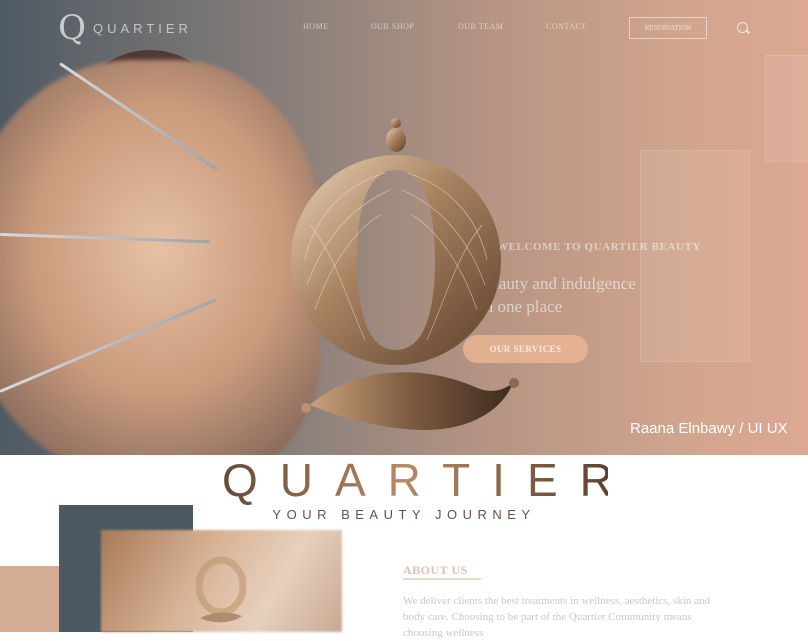 This screenshot has width=808, height=641. Describe the element at coordinates (392, 26) in the screenshot. I see `nav-our-shop: OUR SHOP` at that location.